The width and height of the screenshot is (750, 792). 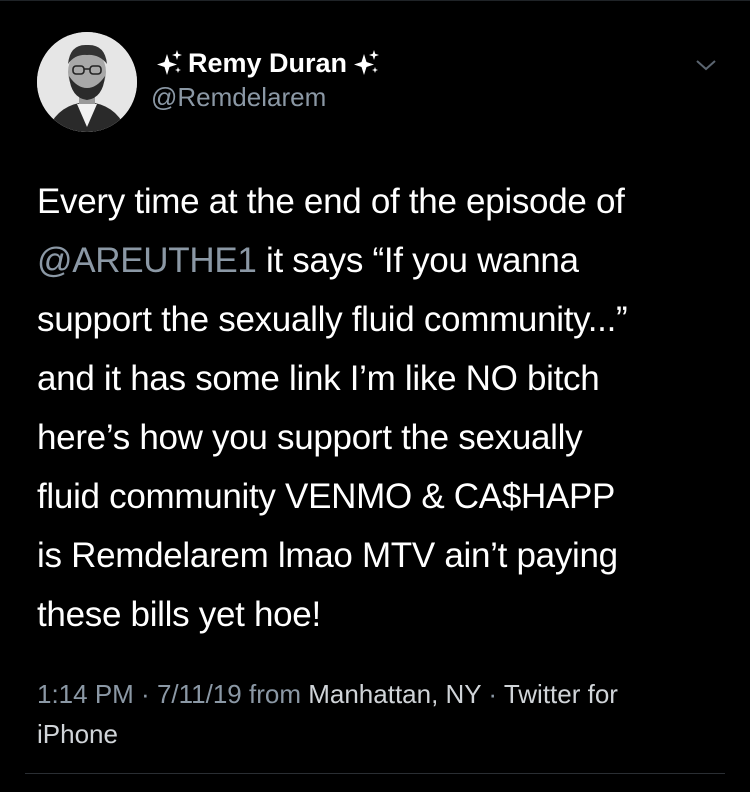 I want to click on tweet-client-continued: iPhone, so click(x=77, y=734).